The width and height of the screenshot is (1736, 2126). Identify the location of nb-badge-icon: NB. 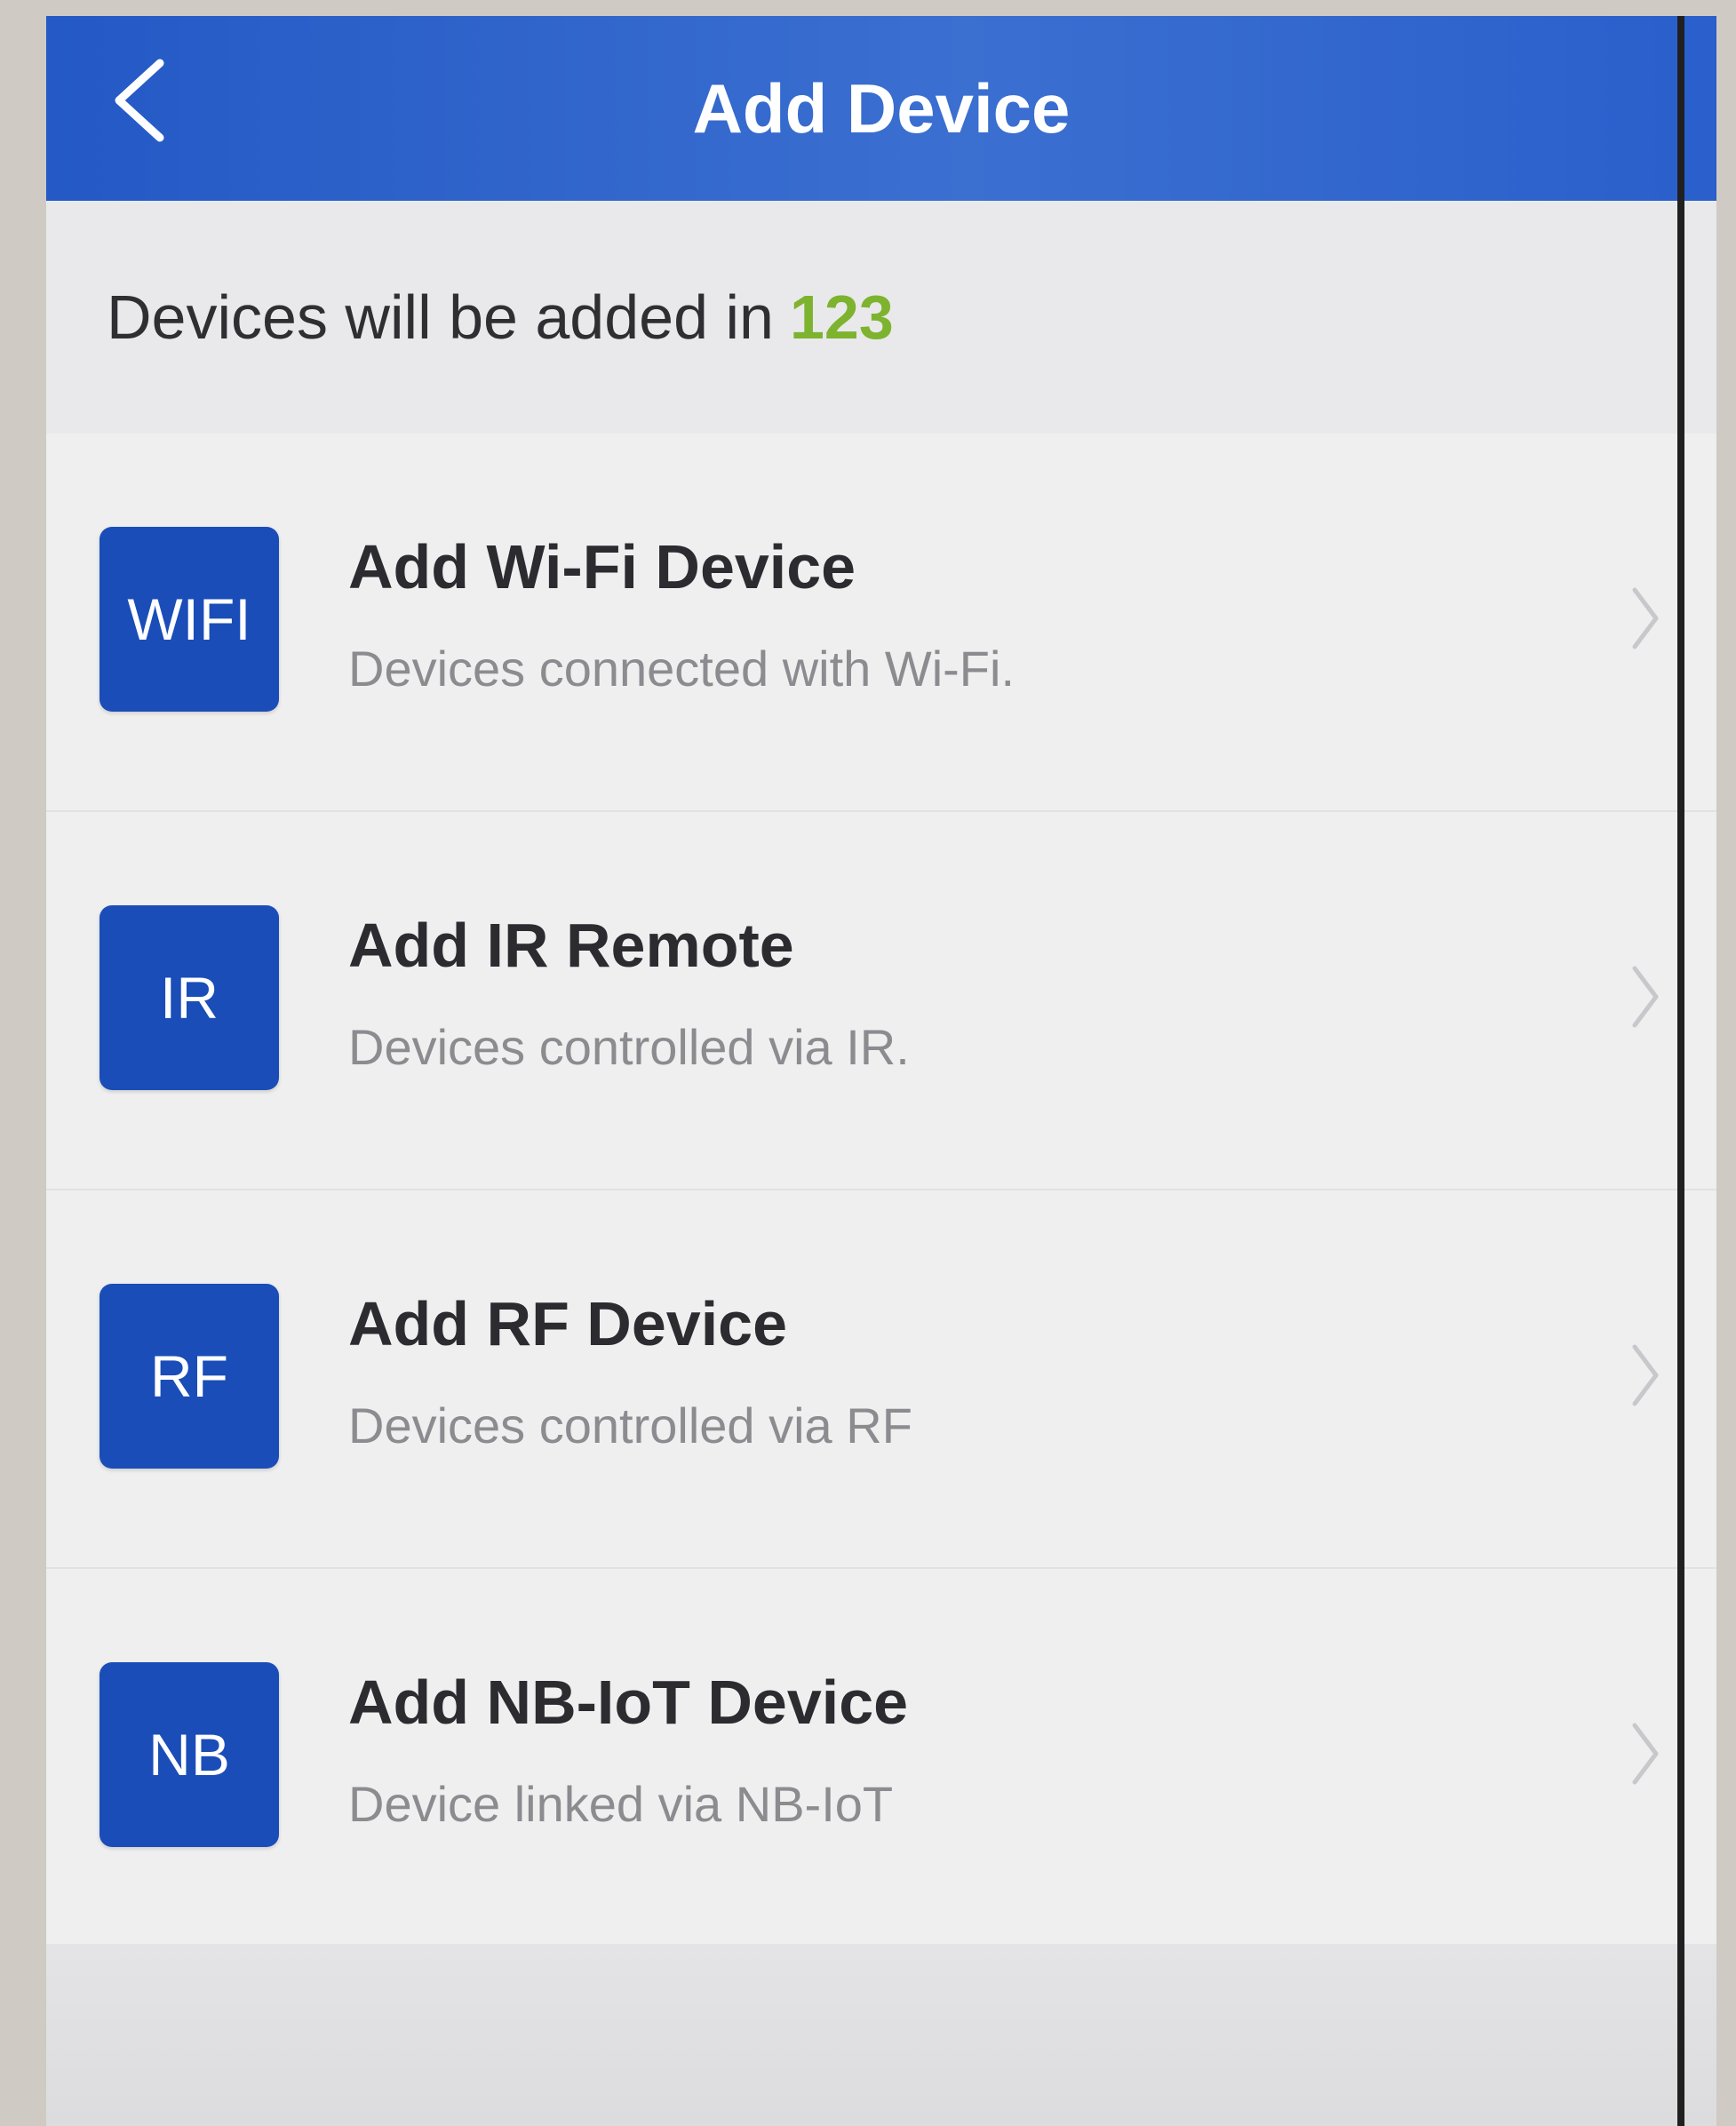
(189, 1754).